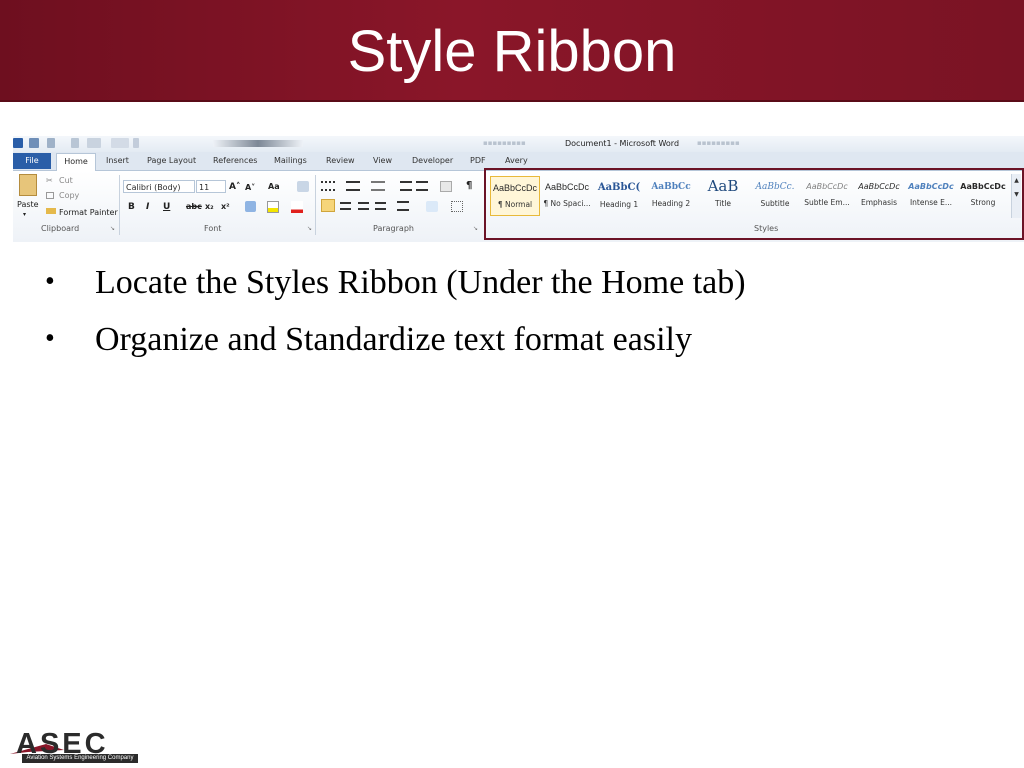 The image size is (1024, 768). Describe the element at coordinates (28, 185) in the screenshot. I see `paste-icon` at that location.